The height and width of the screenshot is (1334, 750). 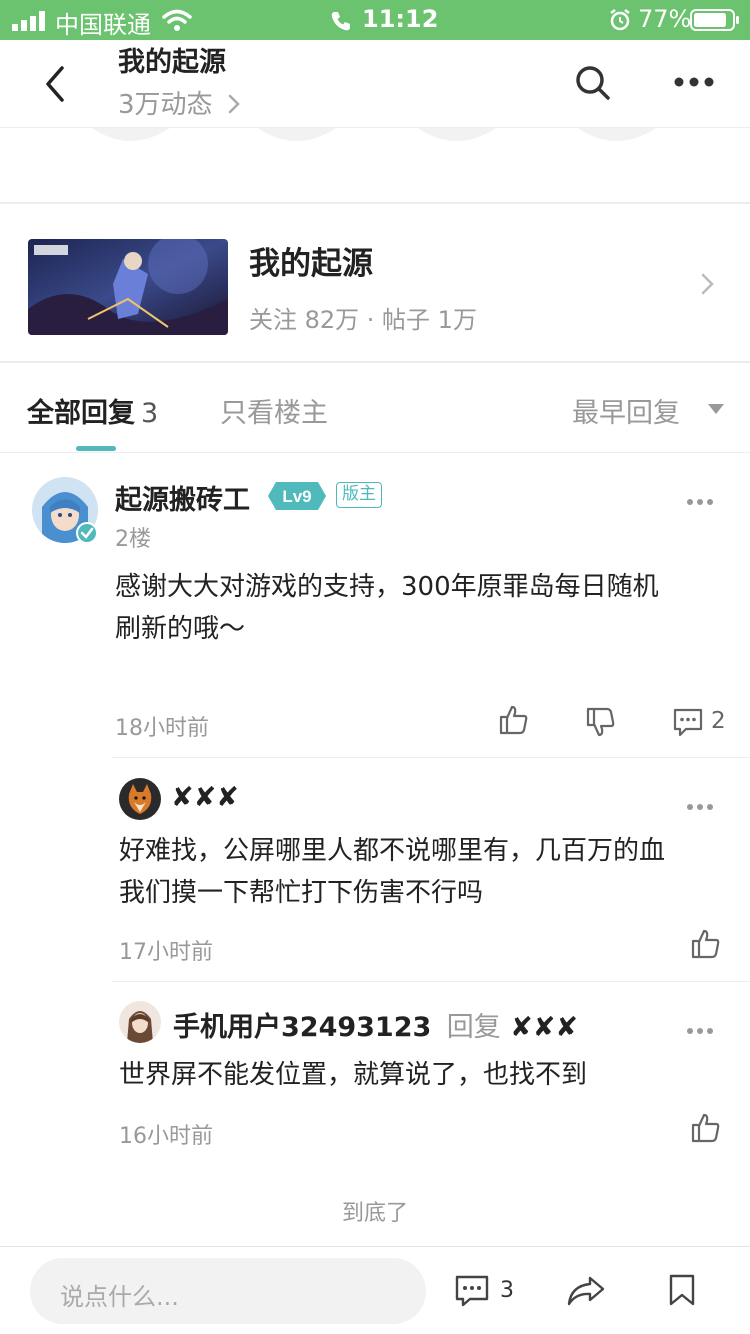 I want to click on activity-count-label: 3万动态, so click(x=165, y=105).